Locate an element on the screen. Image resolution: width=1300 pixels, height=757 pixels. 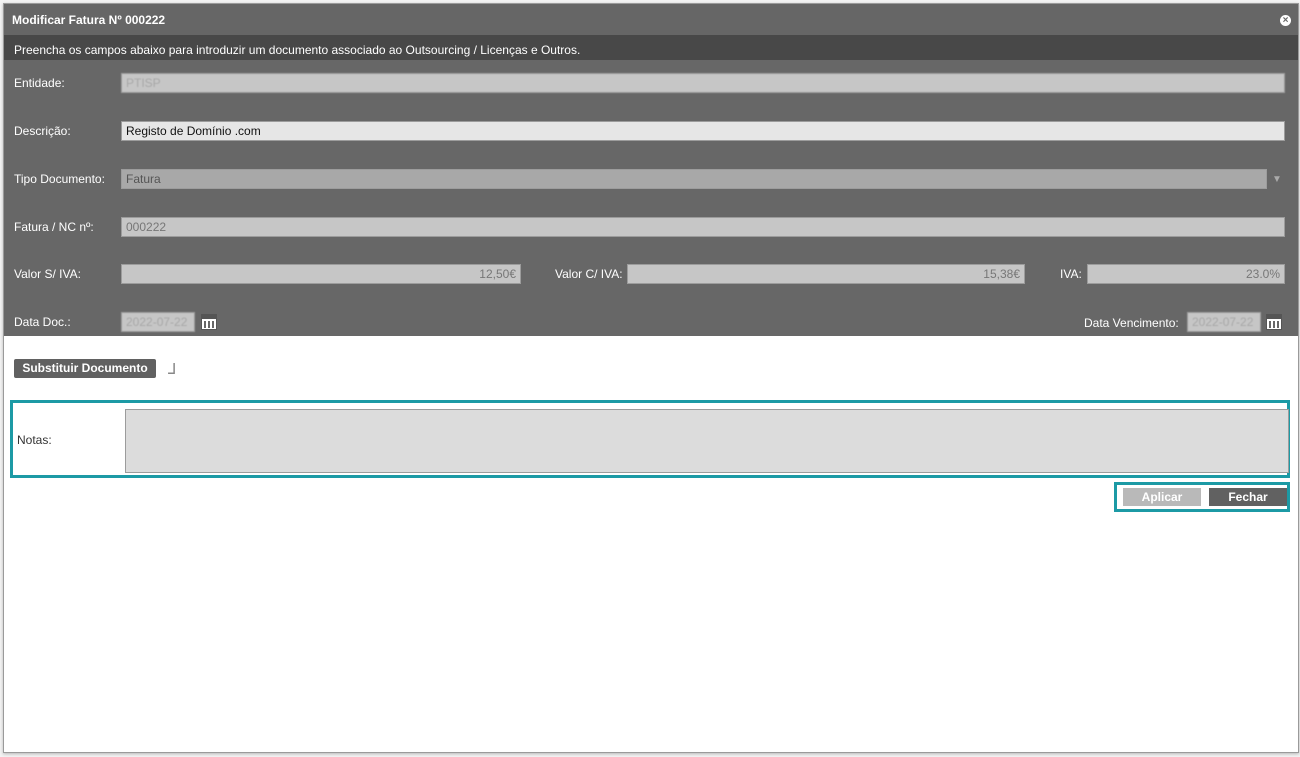
notes-textarea is located at coordinates (707, 441).